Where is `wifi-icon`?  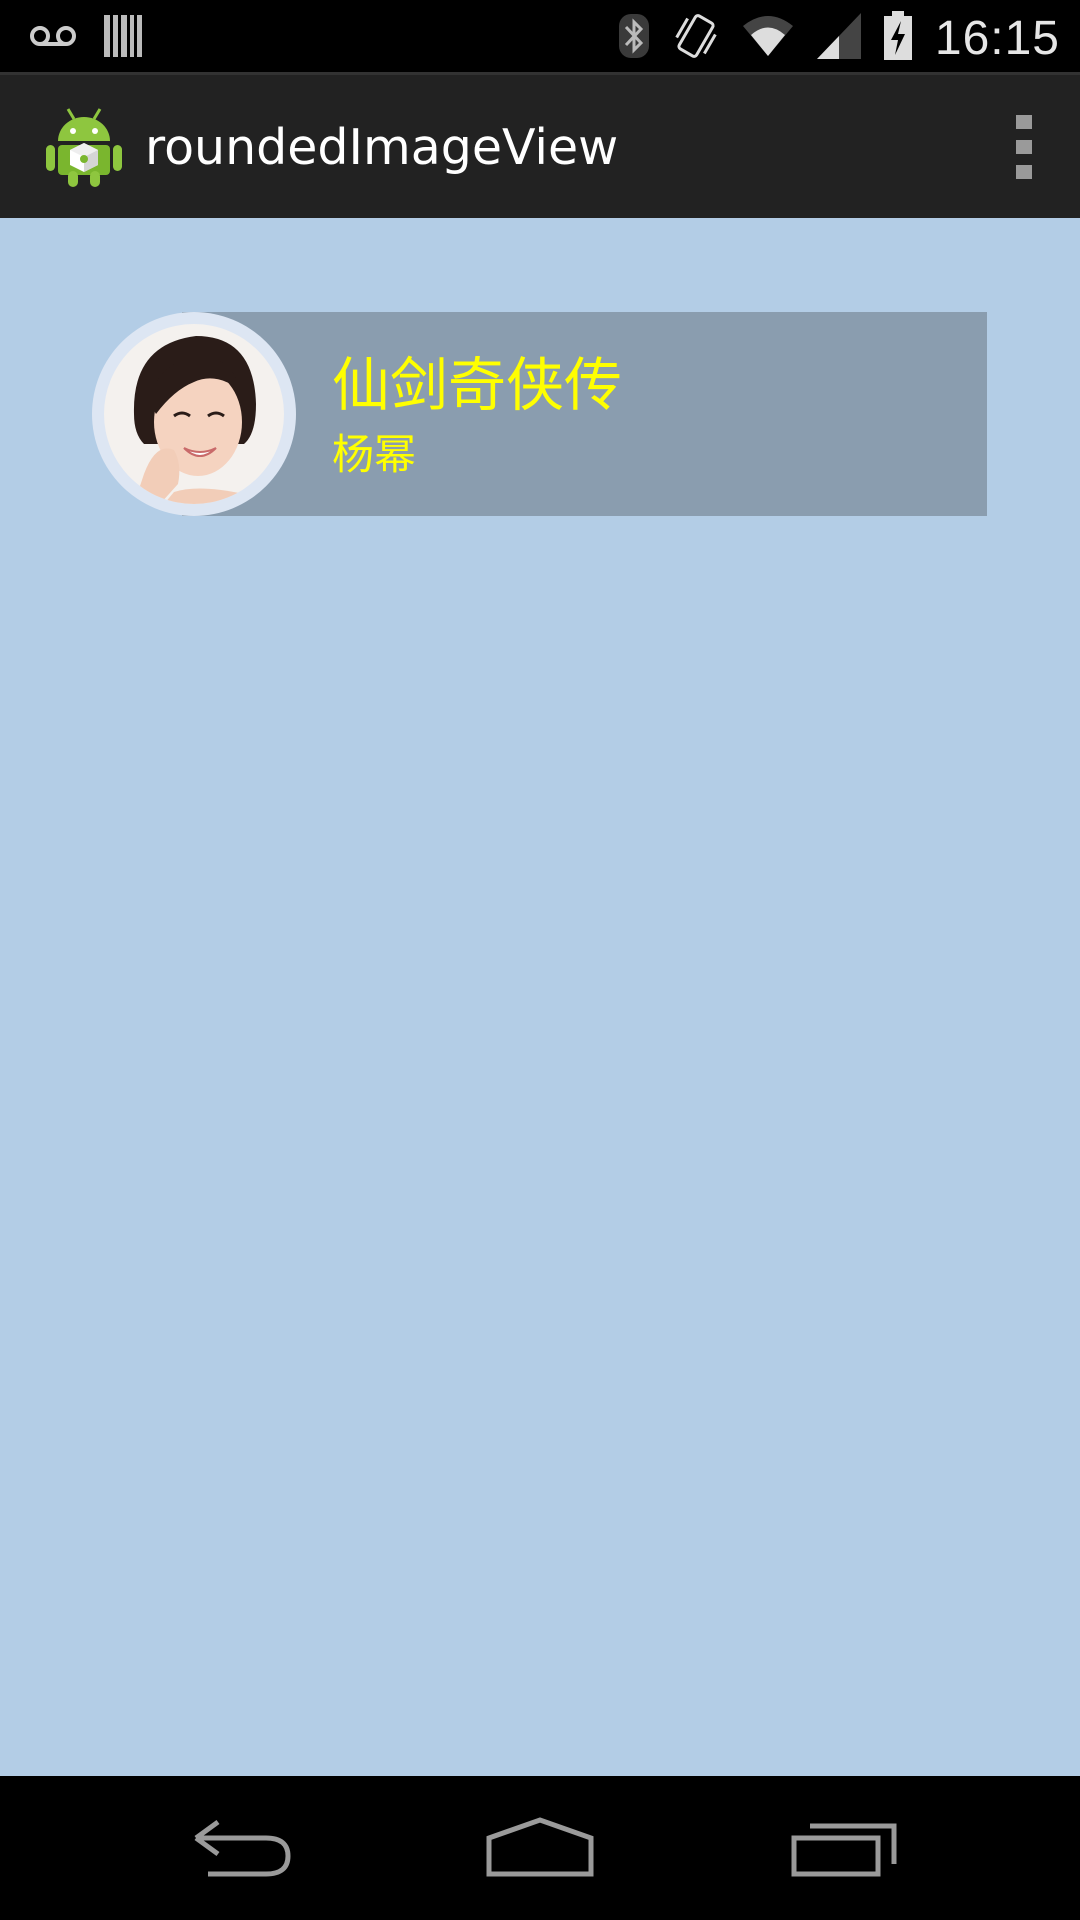 wifi-icon is located at coordinates (768, 38).